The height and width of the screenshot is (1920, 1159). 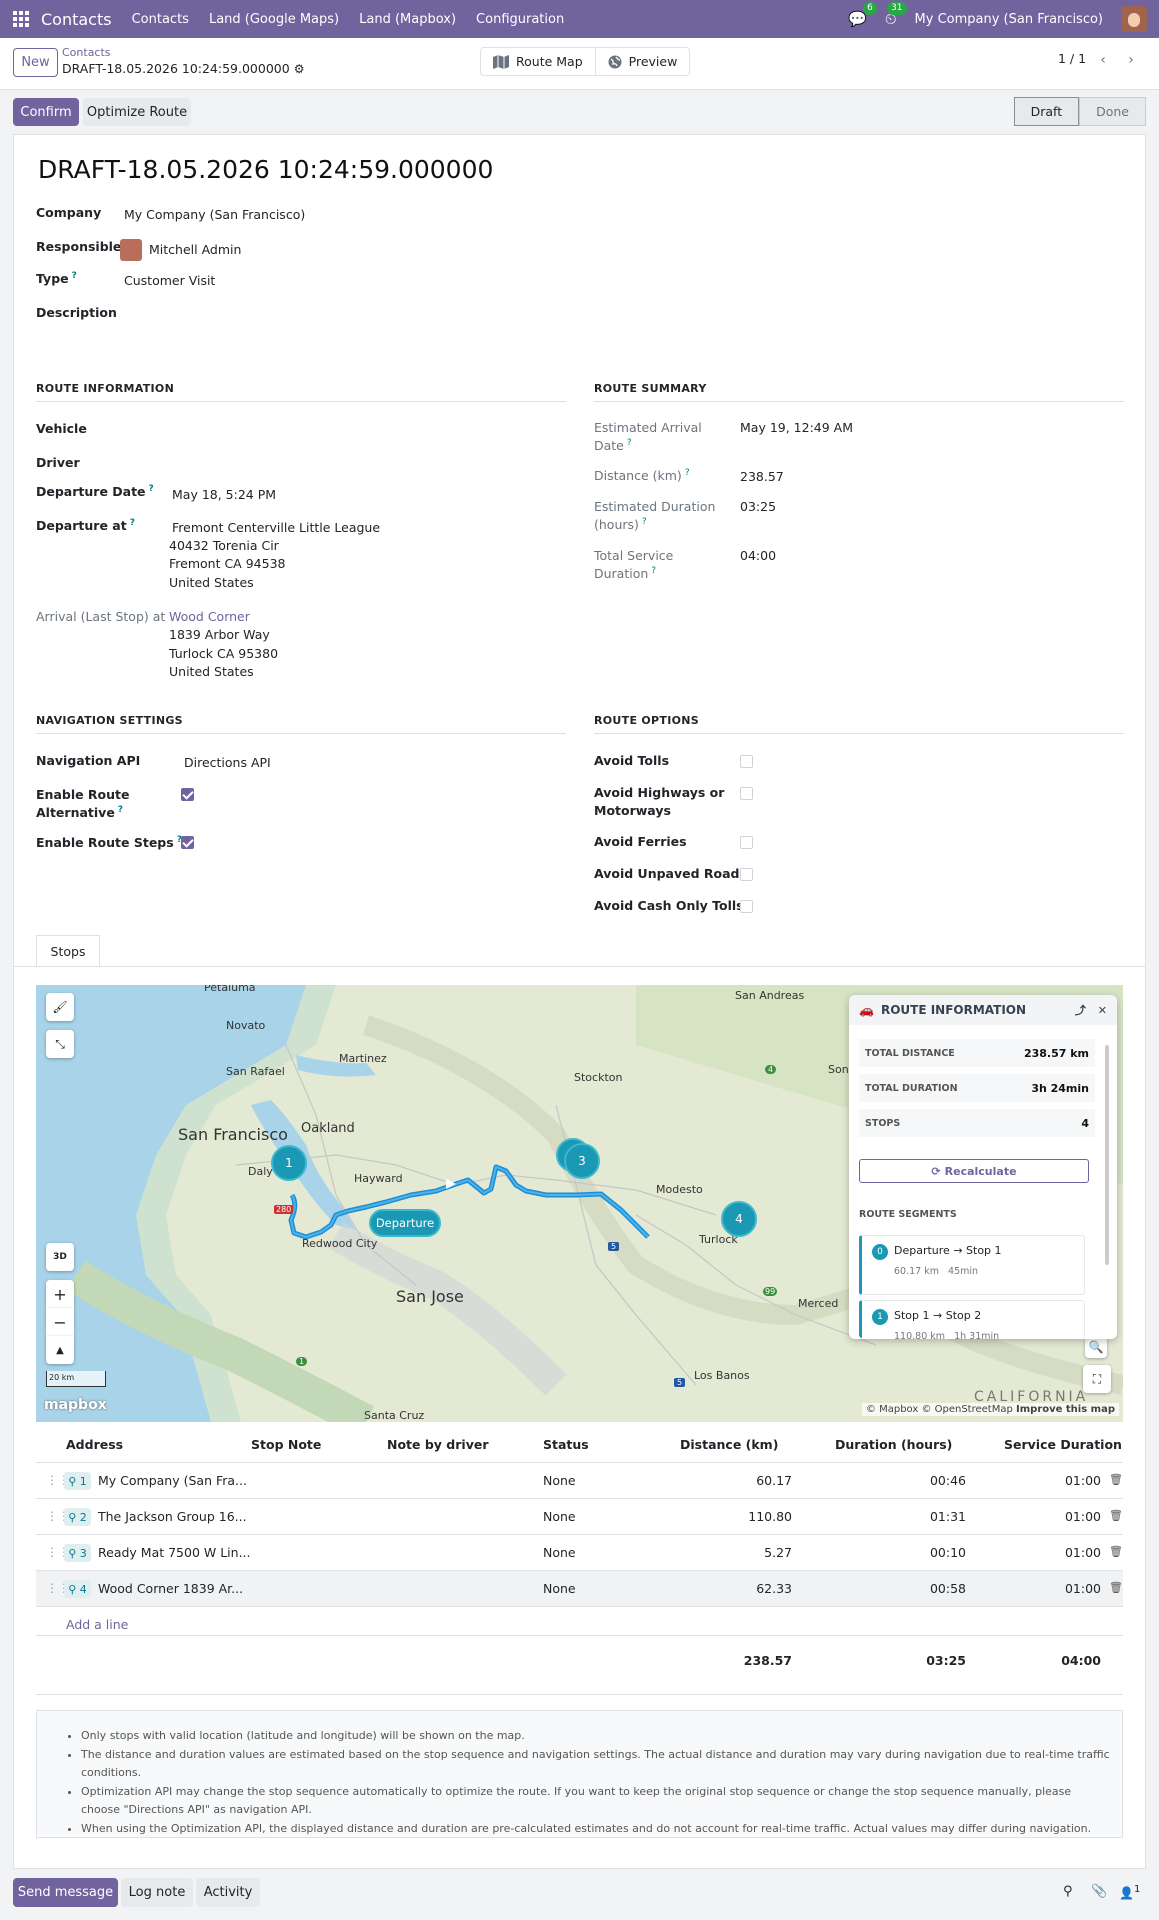 What do you see at coordinates (896, 15) in the screenshot?
I see `activity-clock-icon: ⏲ 31` at bounding box center [896, 15].